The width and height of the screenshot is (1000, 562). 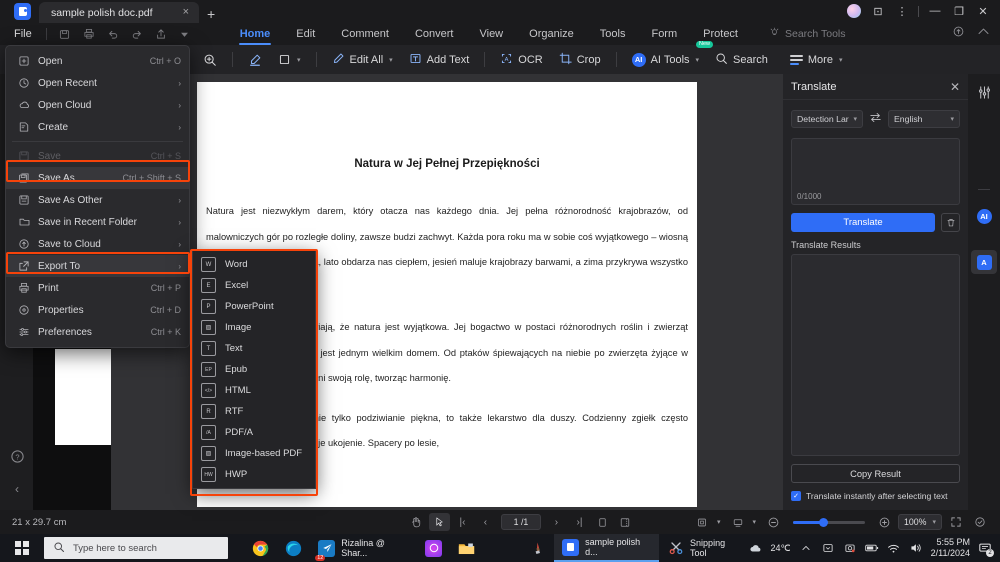 What do you see at coordinates (17, 456) in the screenshot?
I see `help-button: ?` at bounding box center [17, 456].